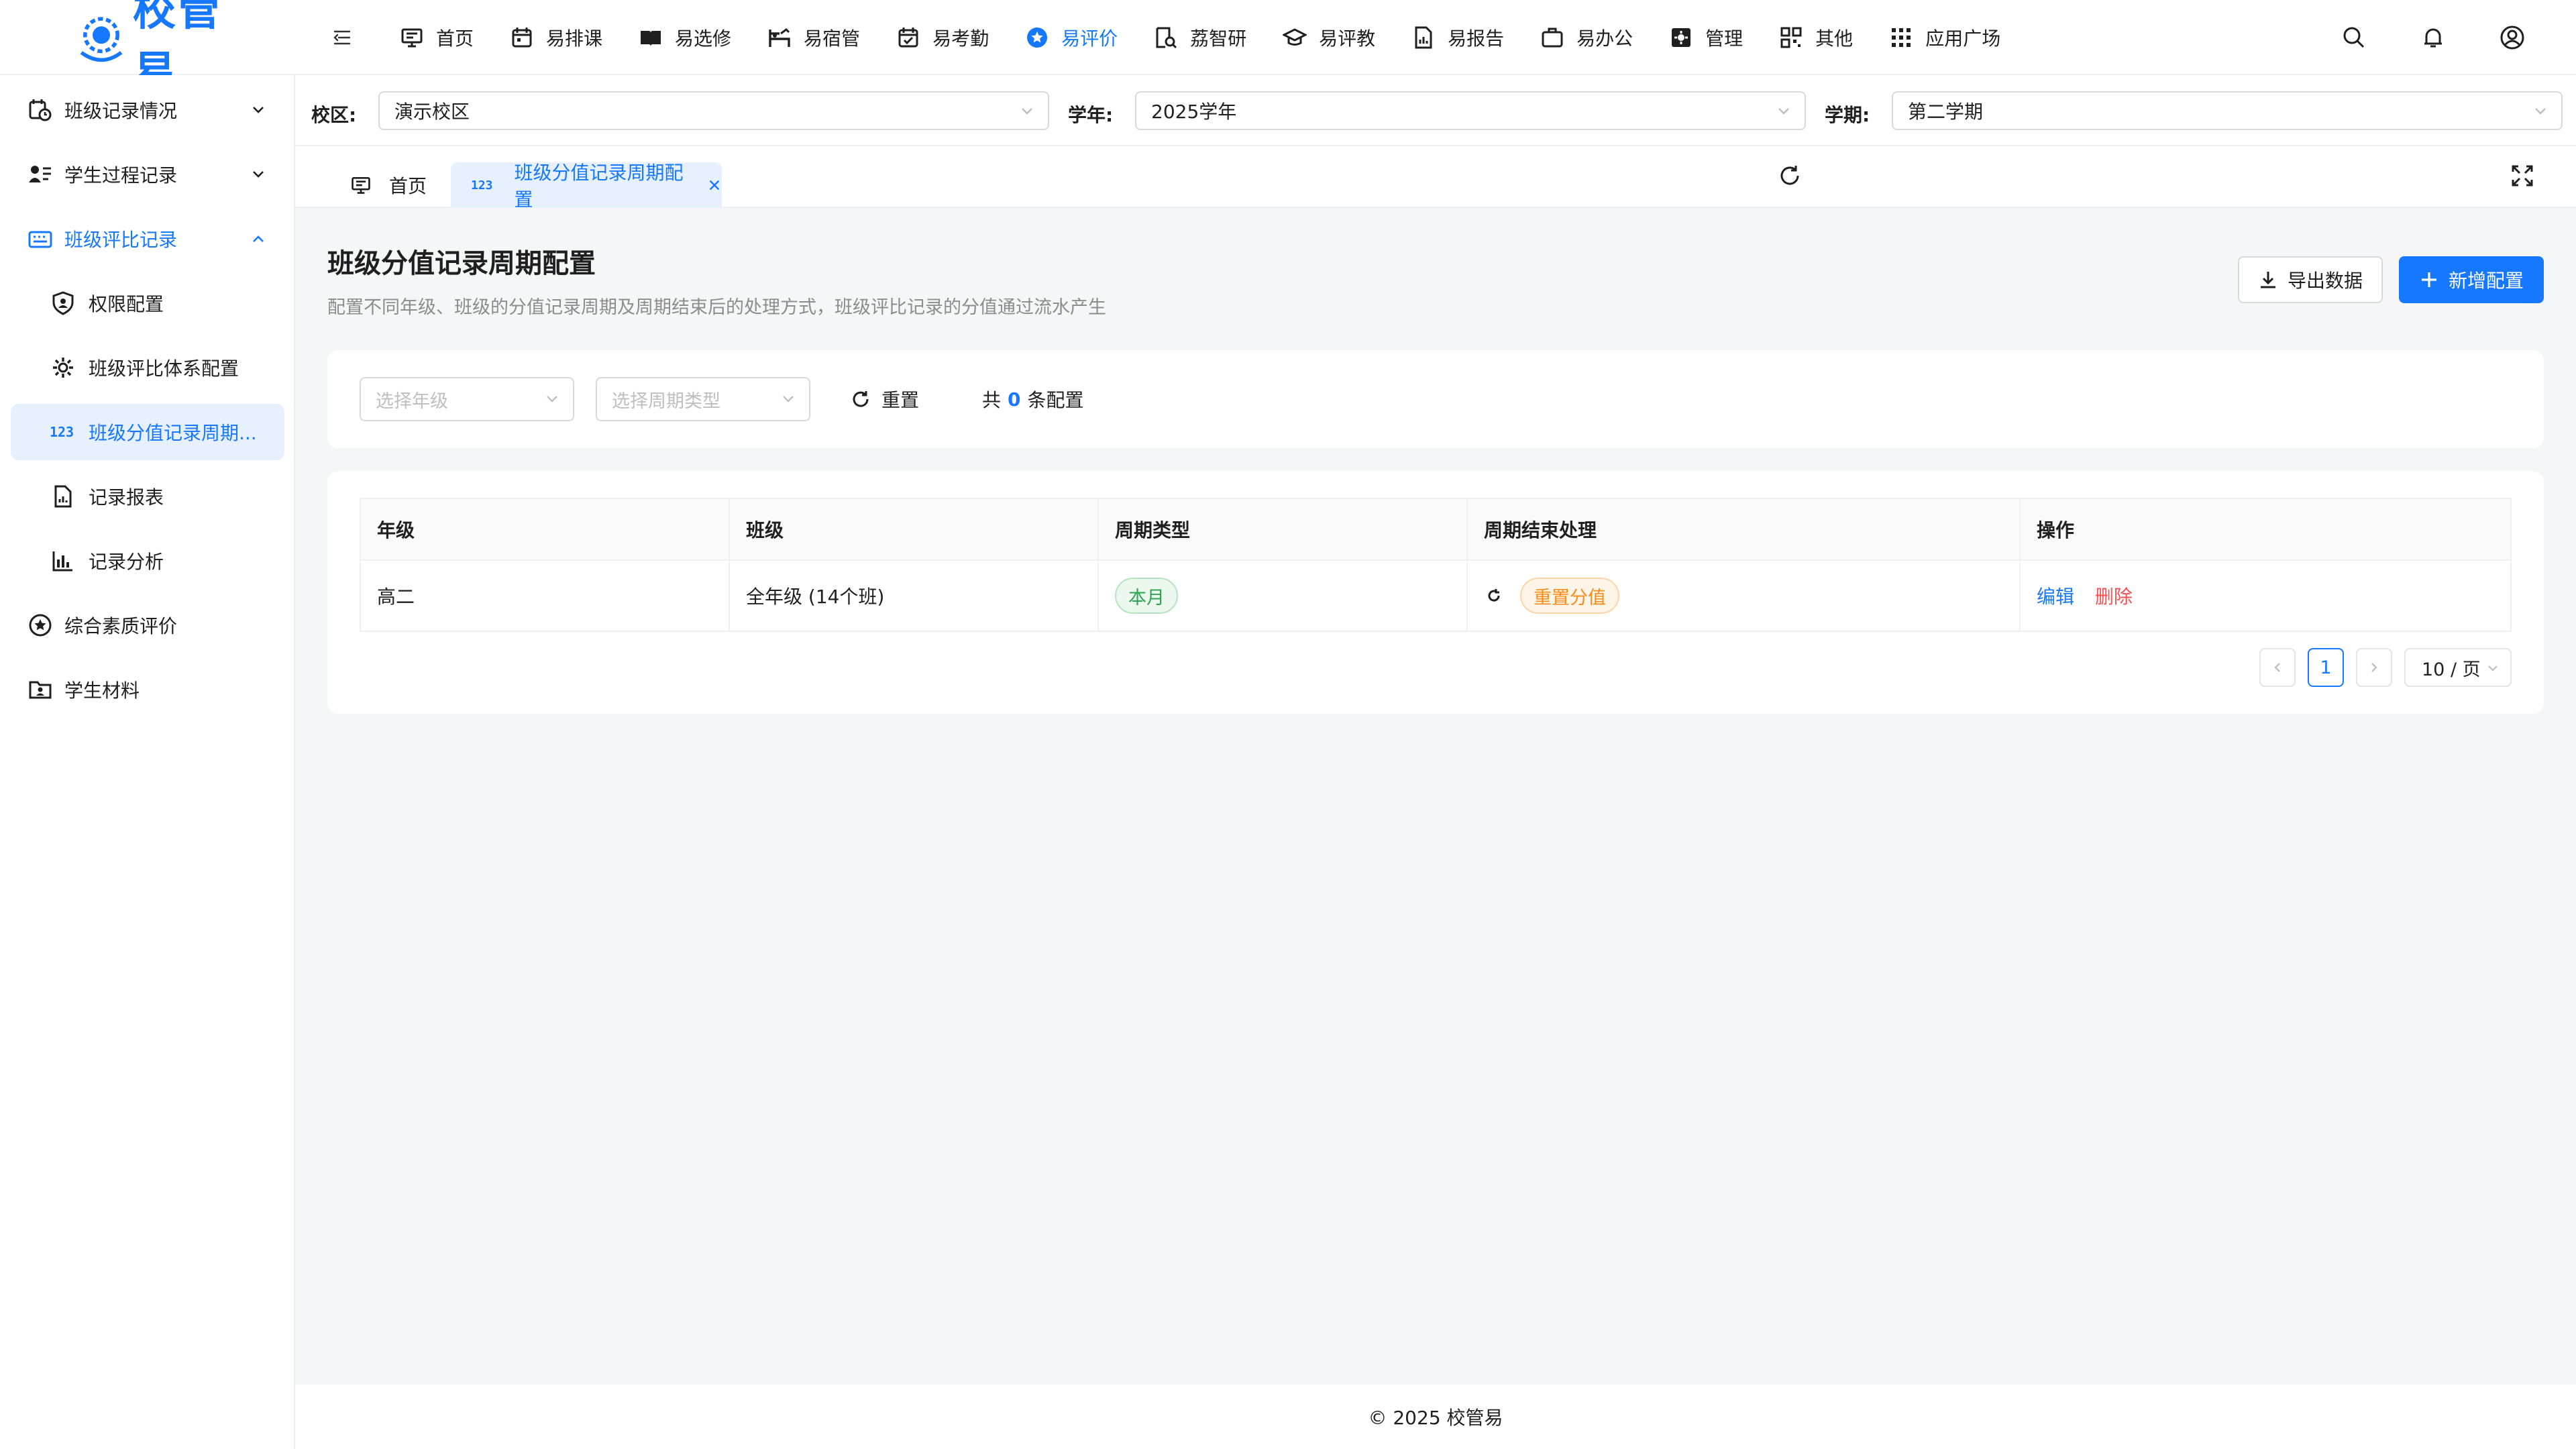 Image resolution: width=2576 pixels, height=1449 pixels. I want to click on copyright-text: © 2025 校管易, so click(1435, 1418).